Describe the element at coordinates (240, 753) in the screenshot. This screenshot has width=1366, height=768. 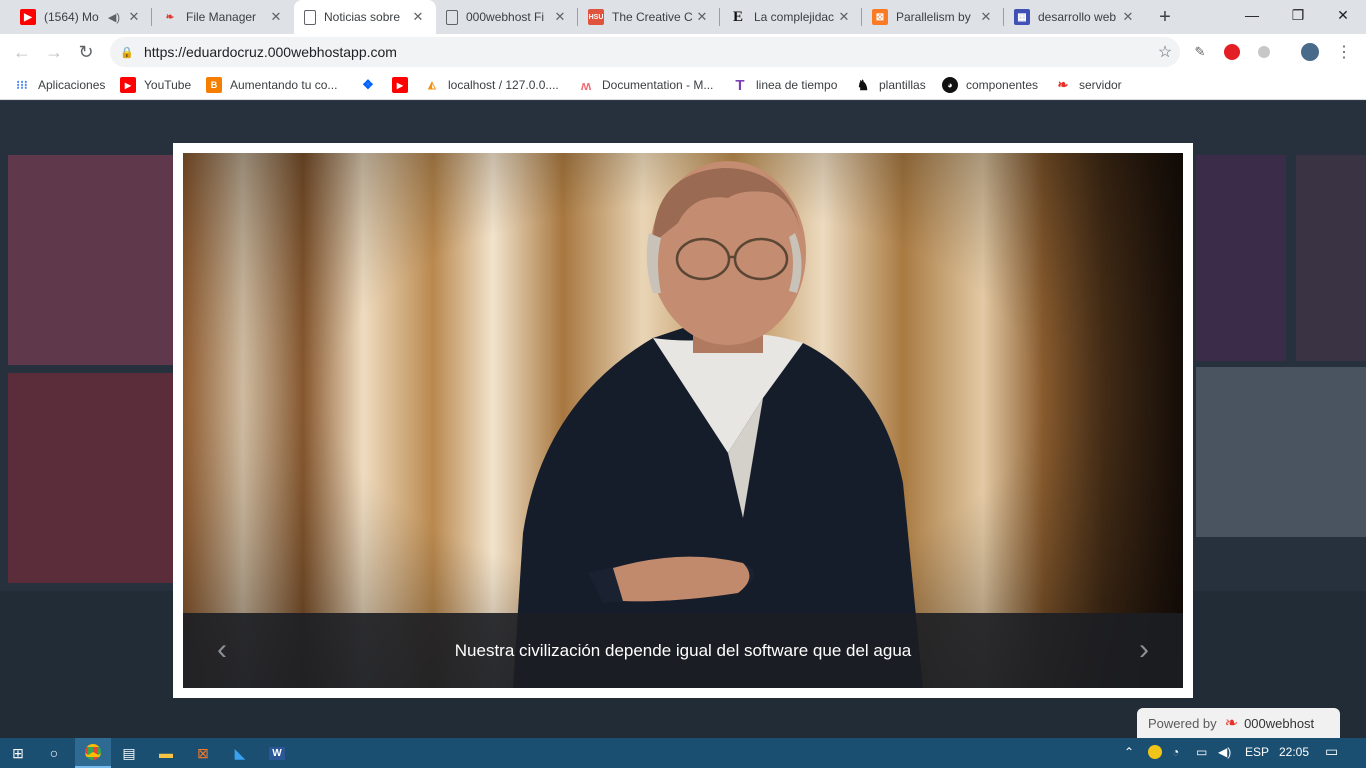
I see `vscode-taskbar-icon: ◣` at that location.